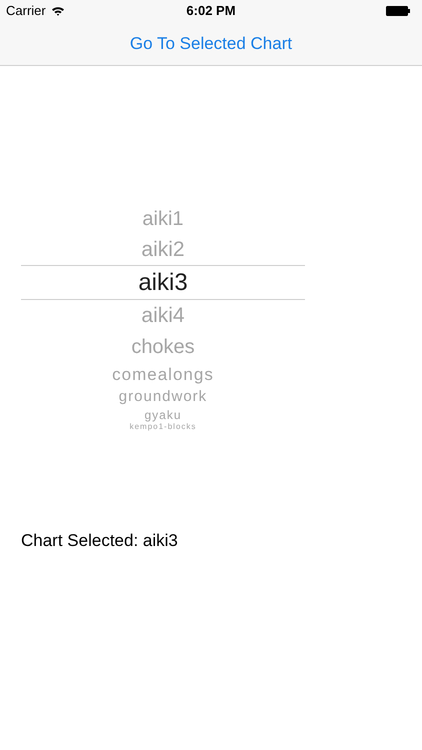 The width and height of the screenshot is (422, 750). I want to click on status-time: 6:02 PM, so click(211, 11).